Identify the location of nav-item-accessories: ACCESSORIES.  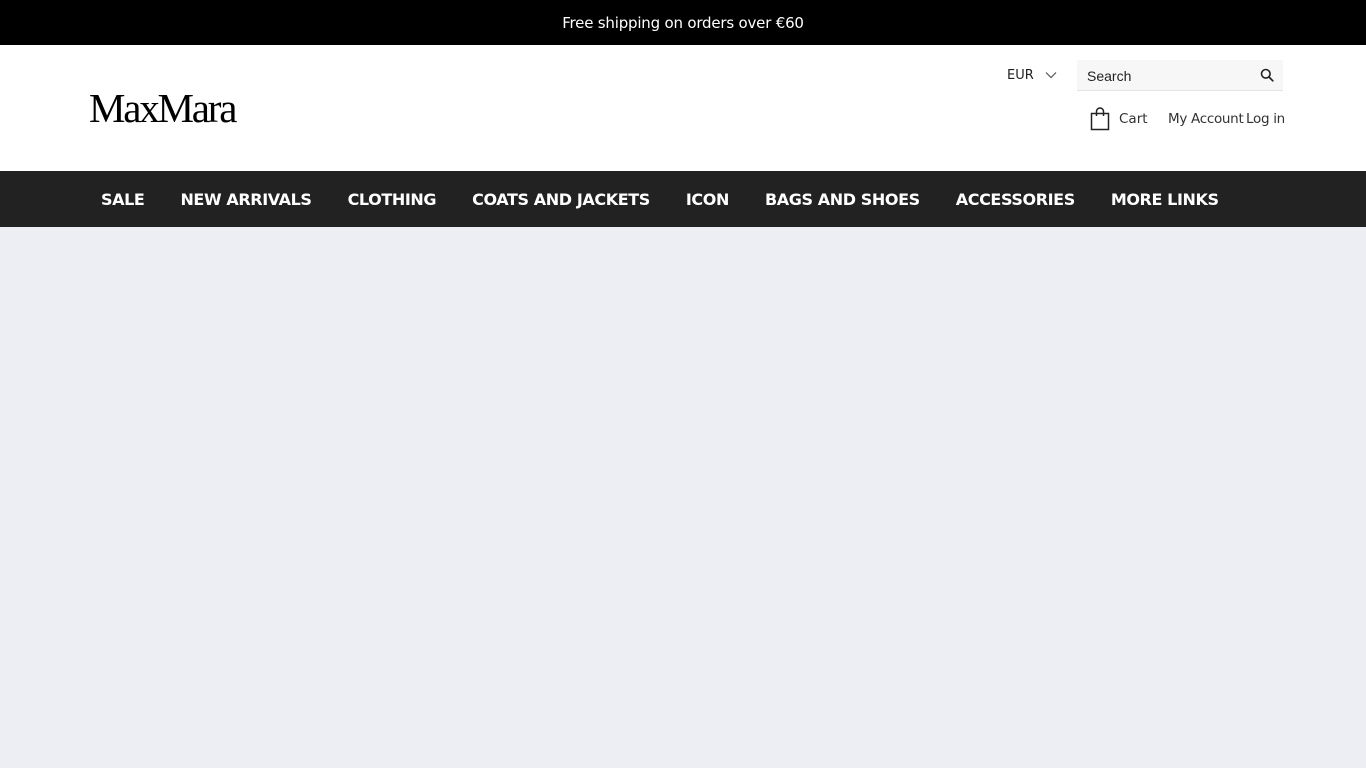
(1015, 199).